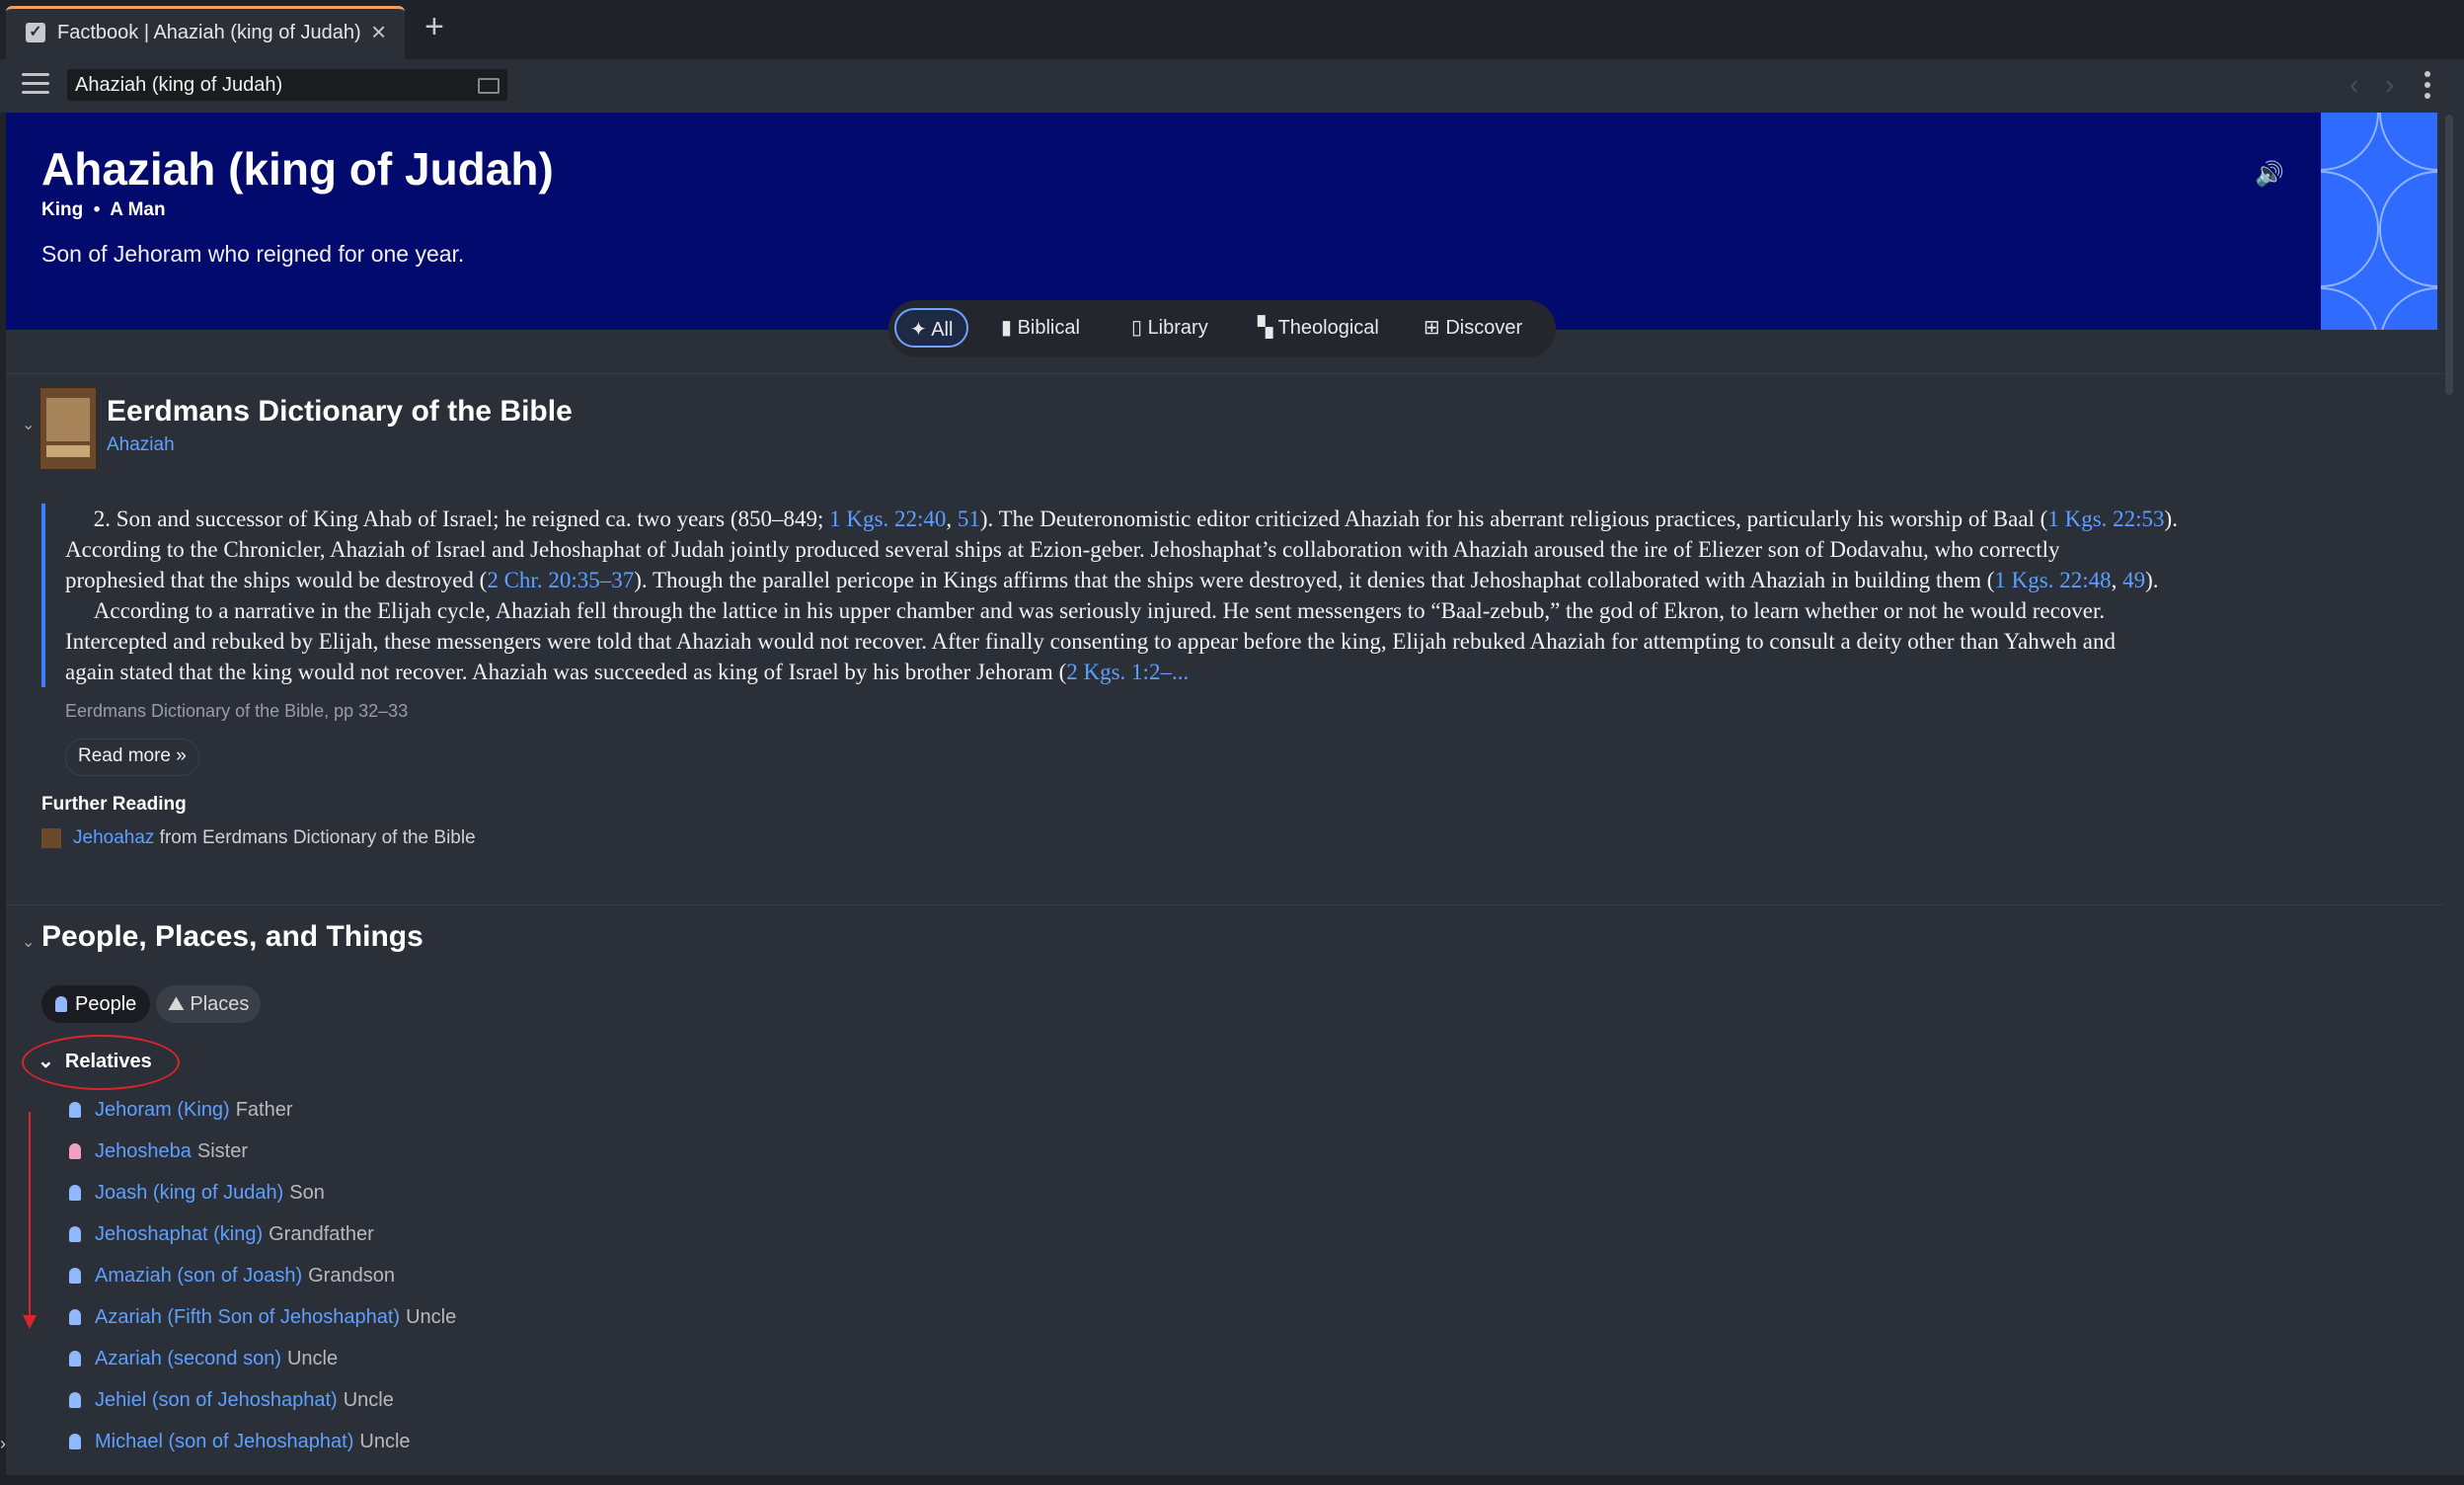  What do you see at coordinates (141, 445) in the screenshot?
I see `article-link: Ahaziah` at bounding box center [141, 445].